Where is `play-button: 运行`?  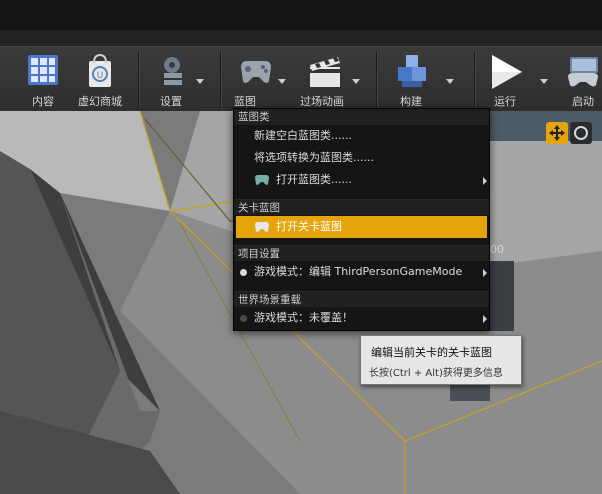
play-button: 运行 is located at coordinates (515, 80).